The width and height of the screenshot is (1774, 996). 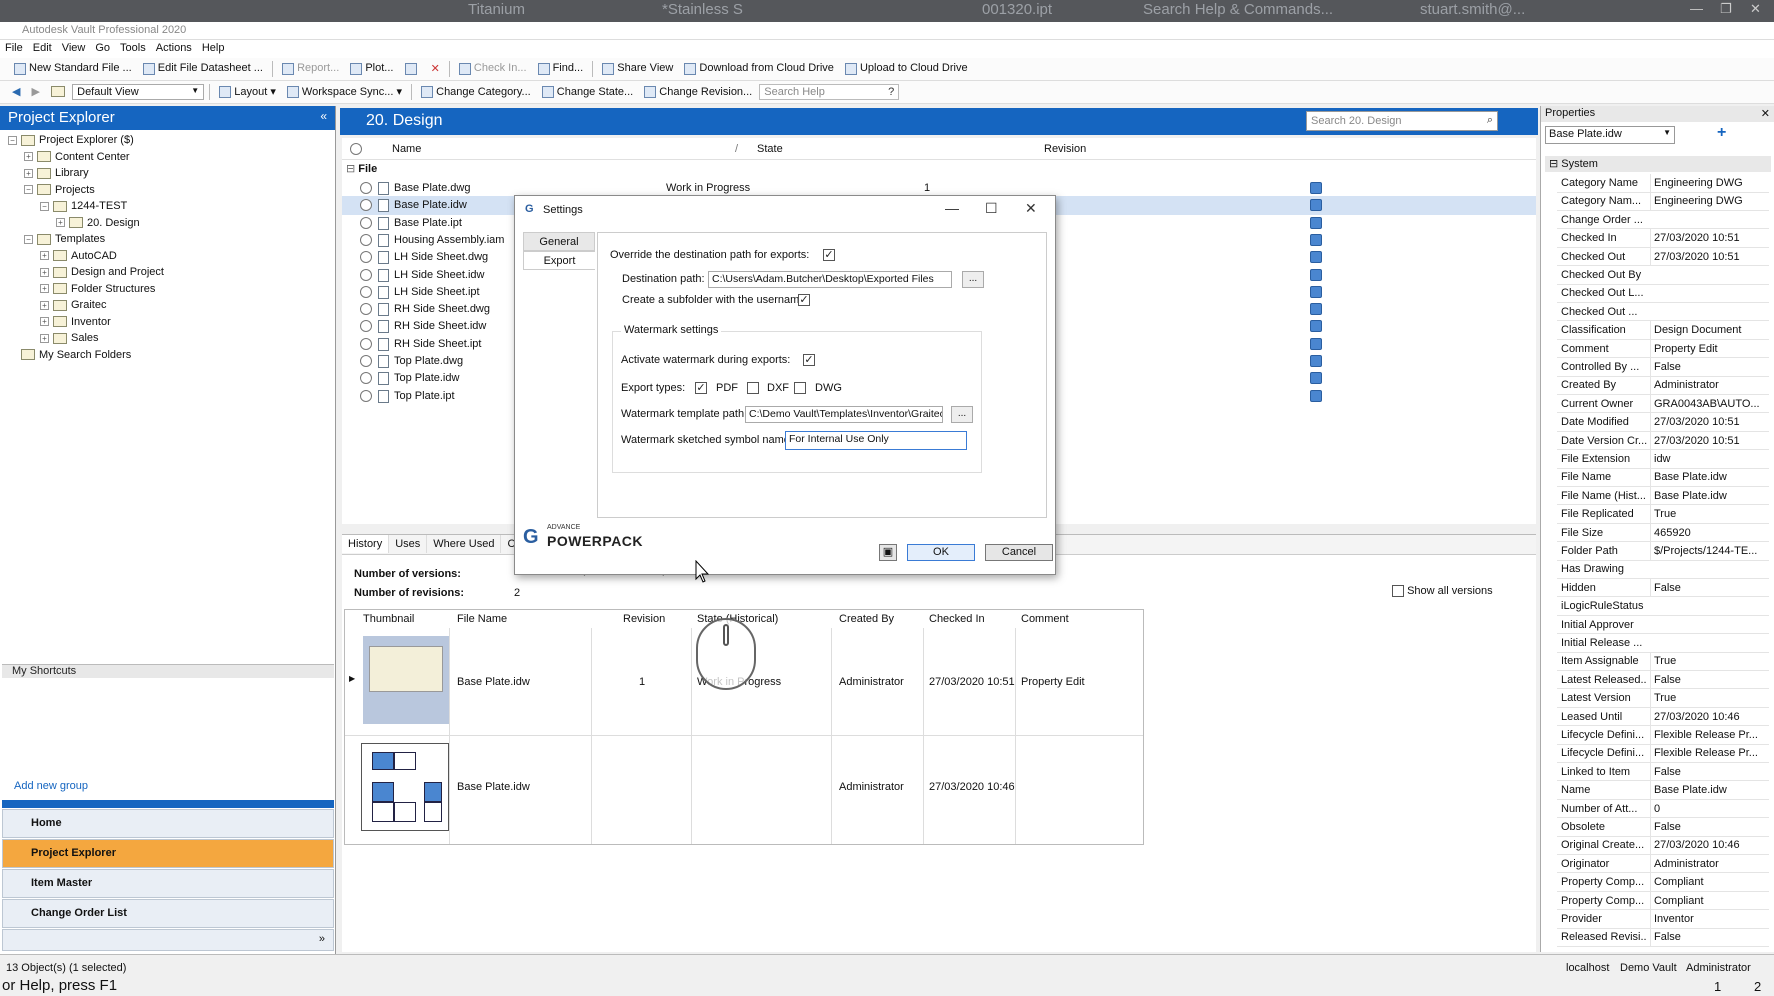 What do you see at coordinates (167, 223) in the screenshot?
I see `tree-node: +20. Design` at bounding box center [167, 223].